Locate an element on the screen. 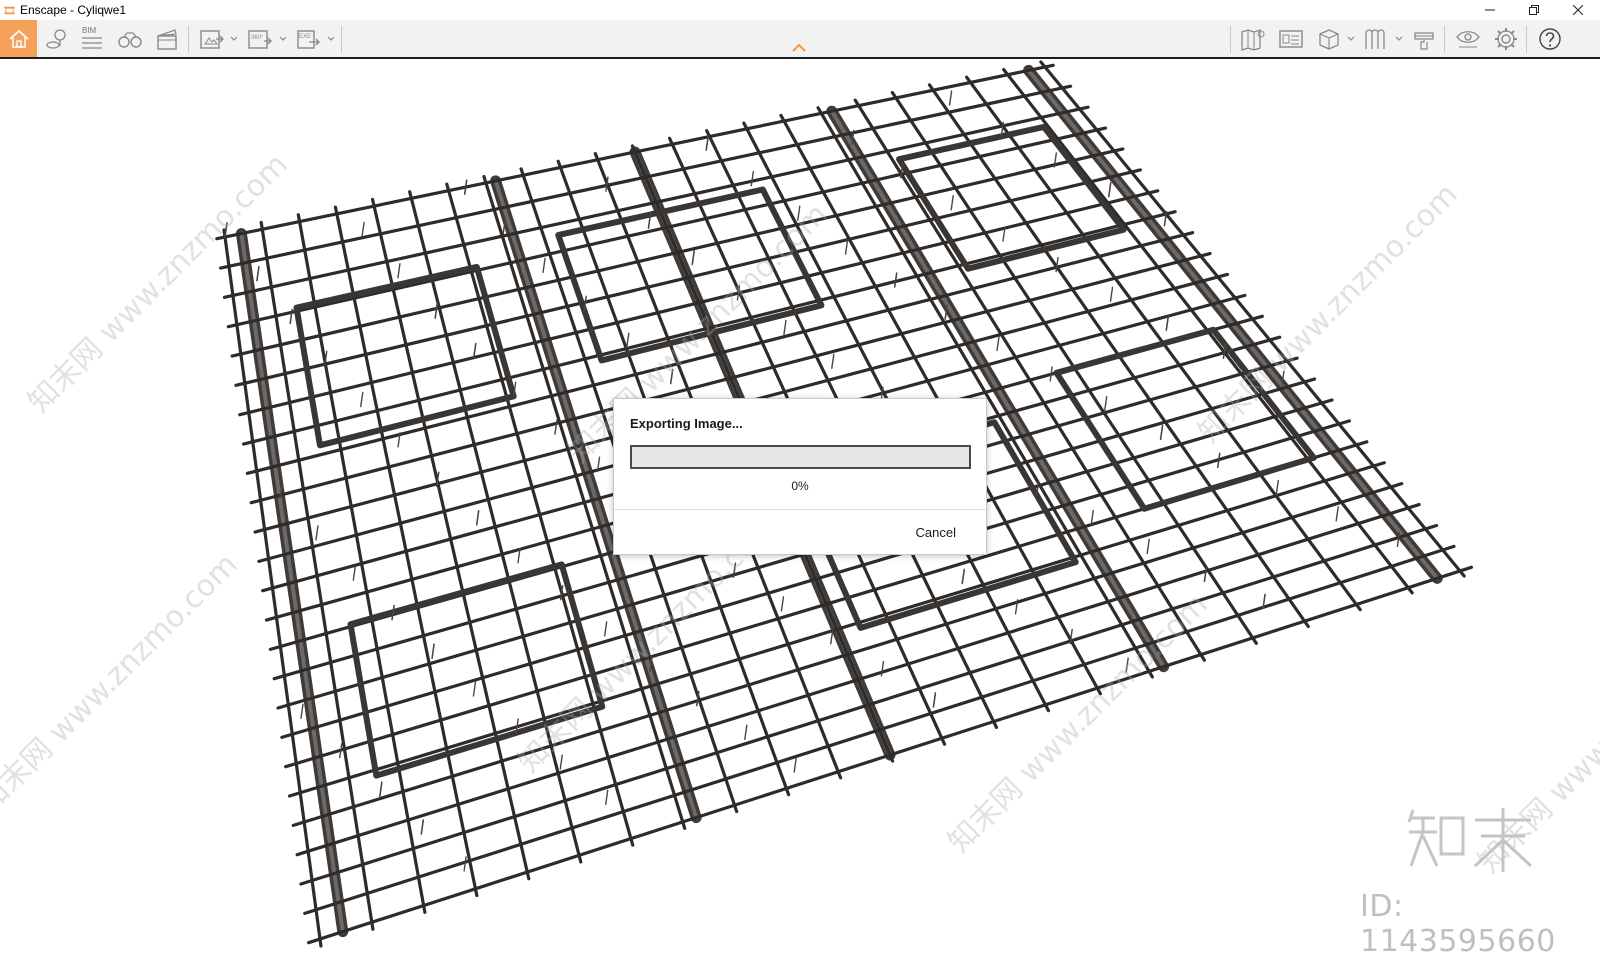  exe-export-dropdown is located at coordinates (331, 39).